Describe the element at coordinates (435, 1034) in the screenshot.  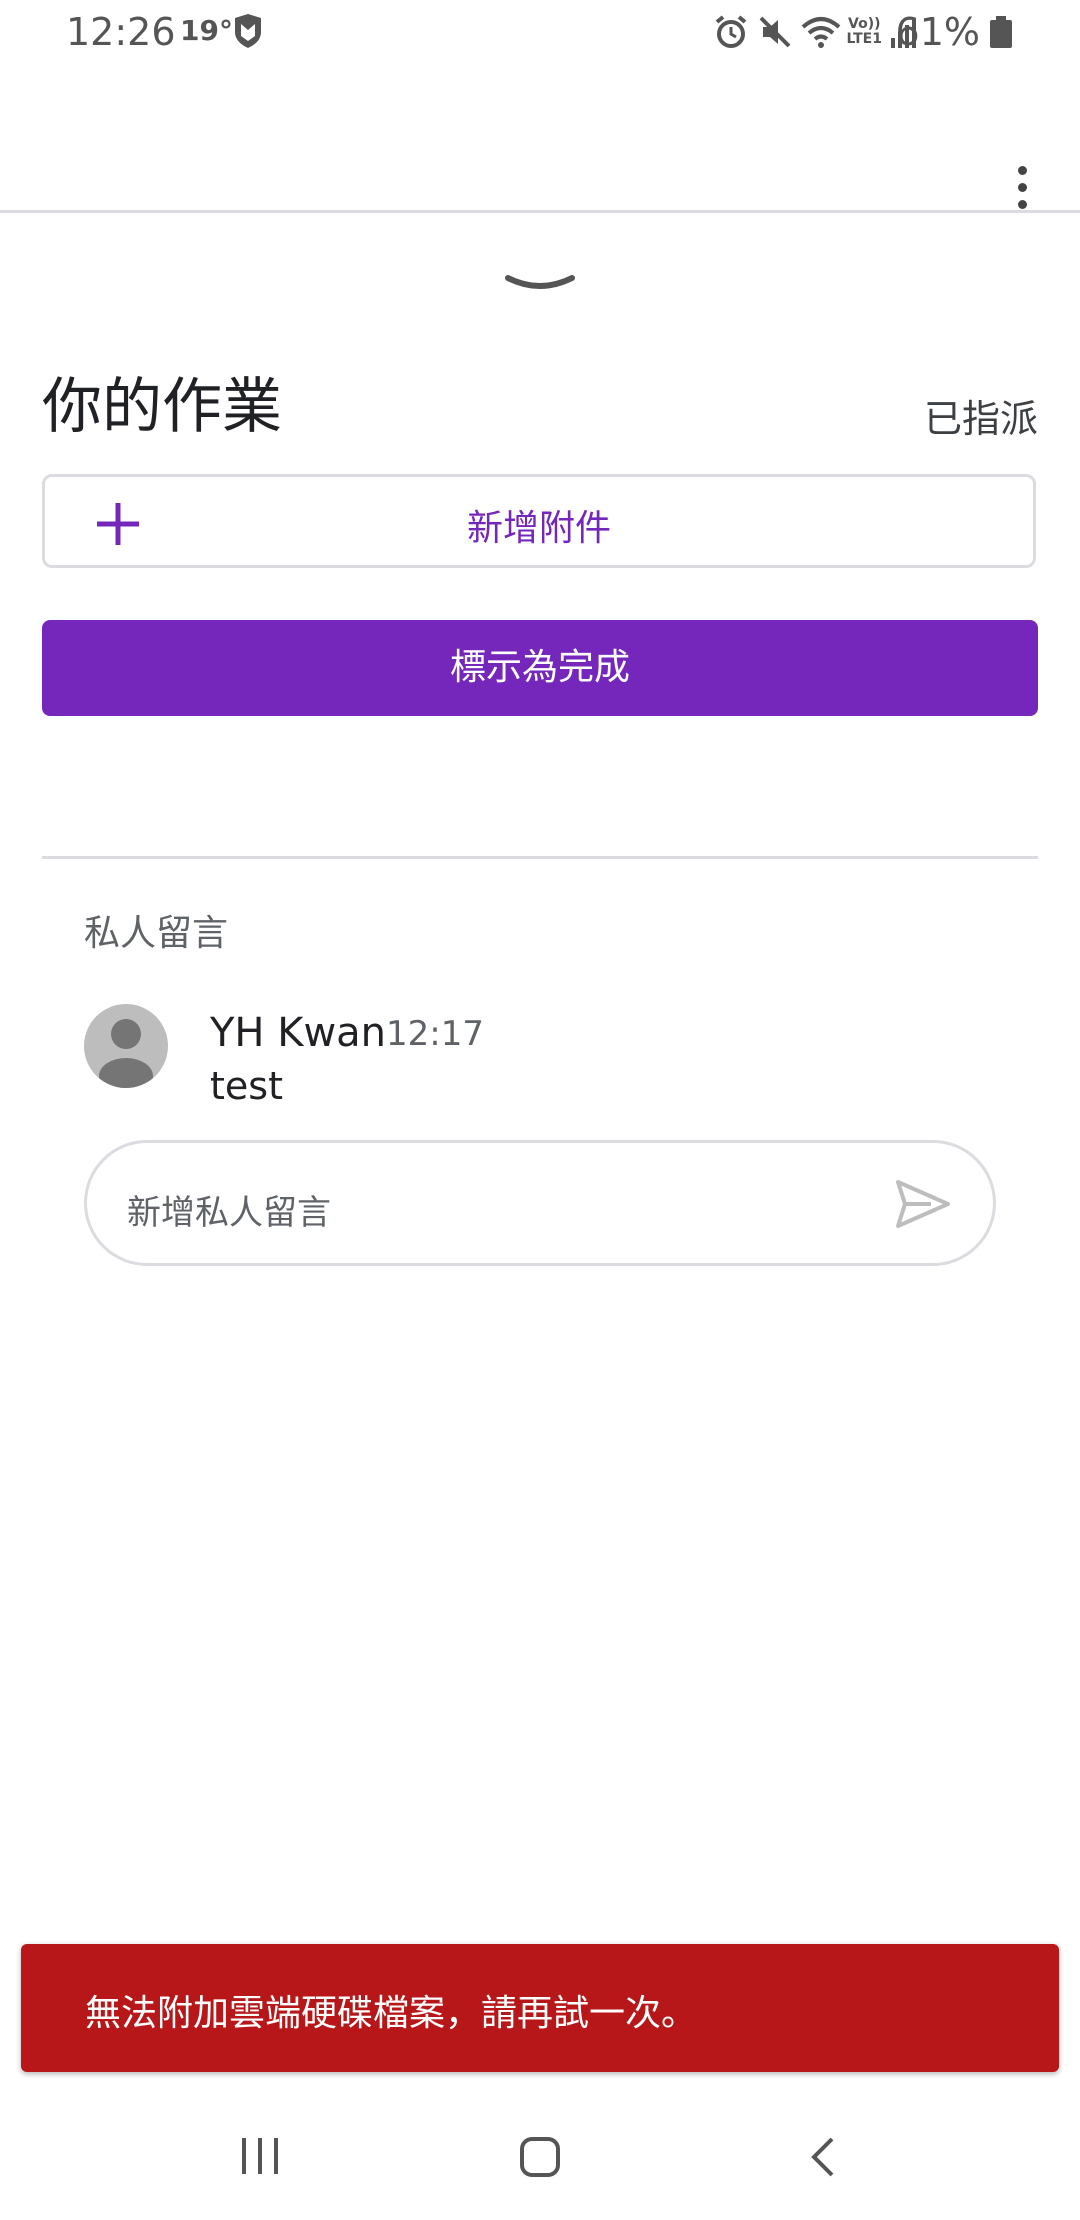
I see `comment-time: 12:17` at that location.